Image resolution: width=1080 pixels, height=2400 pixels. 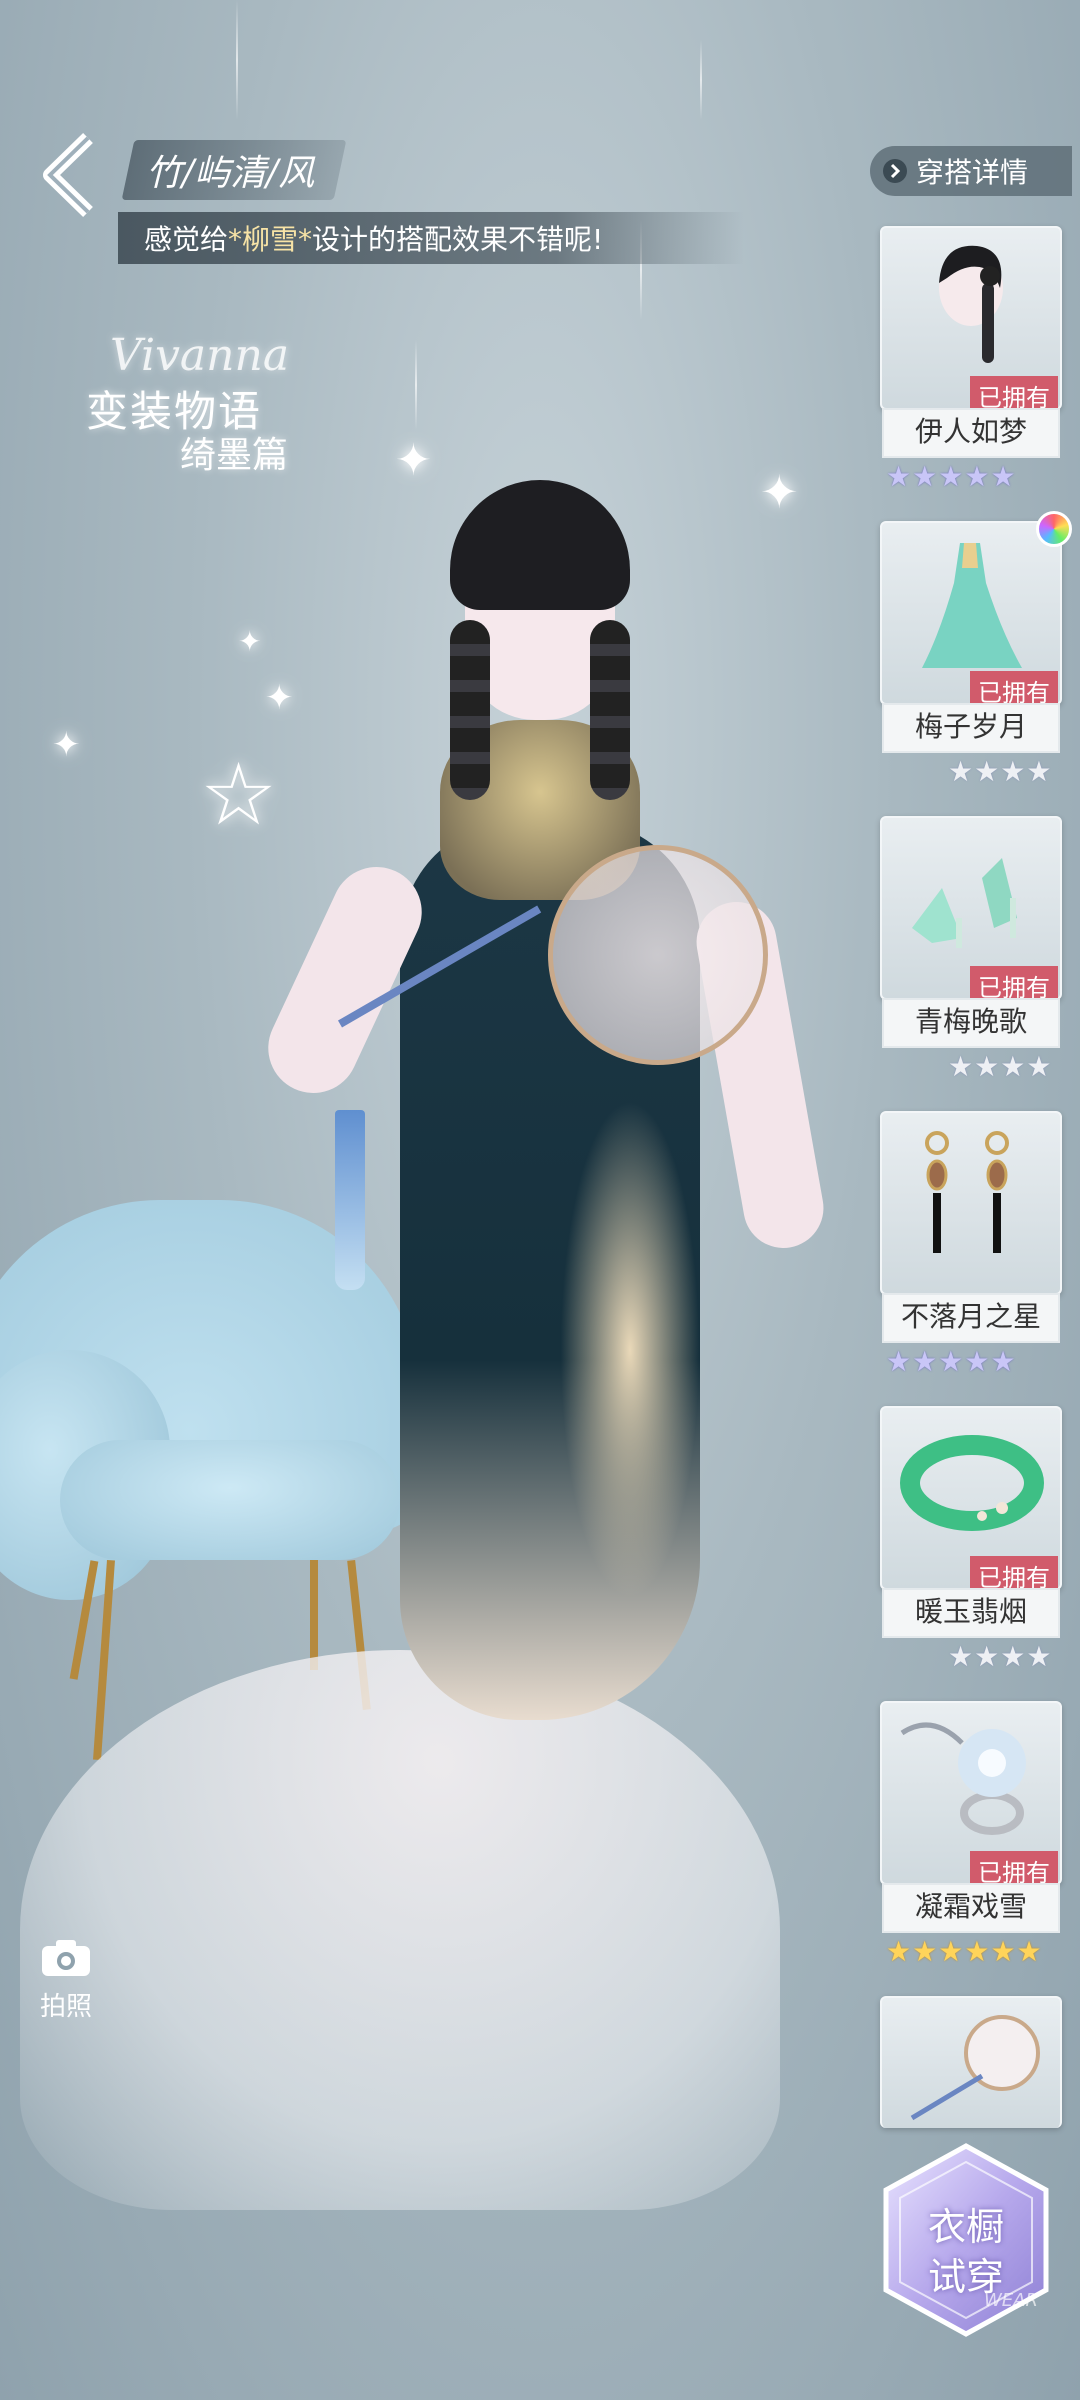 I want to click on outfit-item-card: 已拥有 伊人如梦 ★ ★ ★ ★ ★, so click(x=971, y=359).